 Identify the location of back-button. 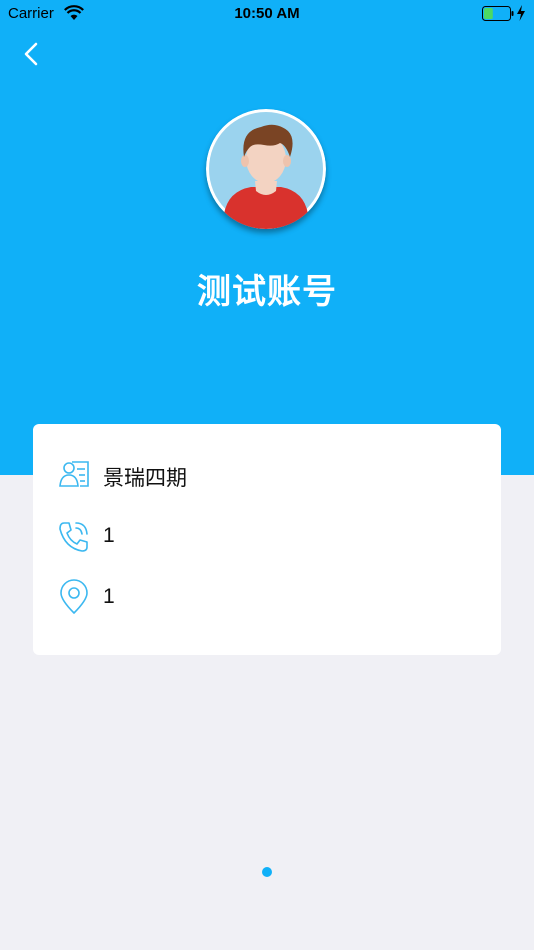
(32, 54).